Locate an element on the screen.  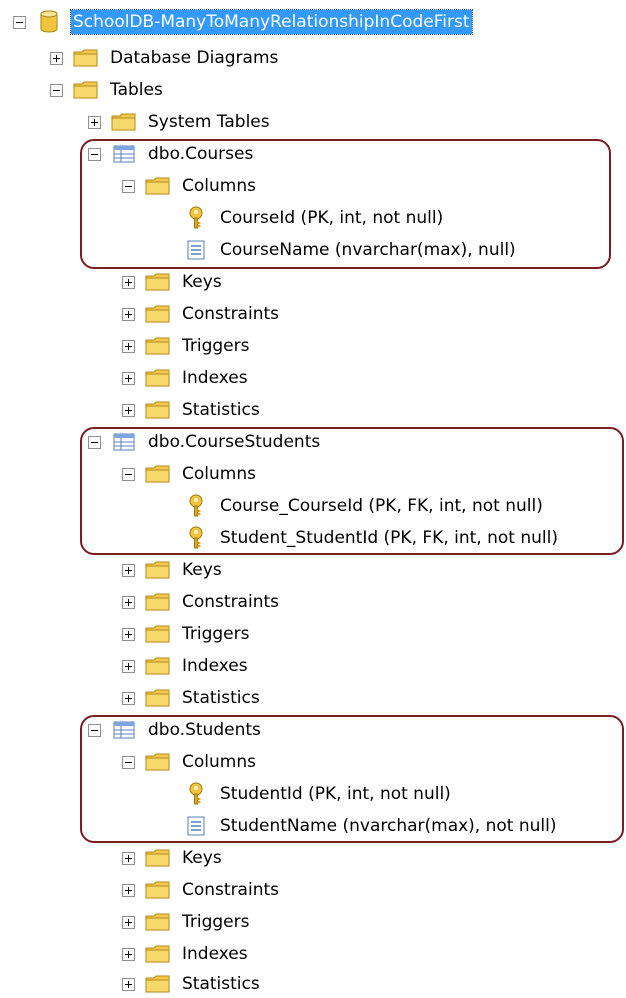
node-label: System Tables is located at coordinates (209, 122).